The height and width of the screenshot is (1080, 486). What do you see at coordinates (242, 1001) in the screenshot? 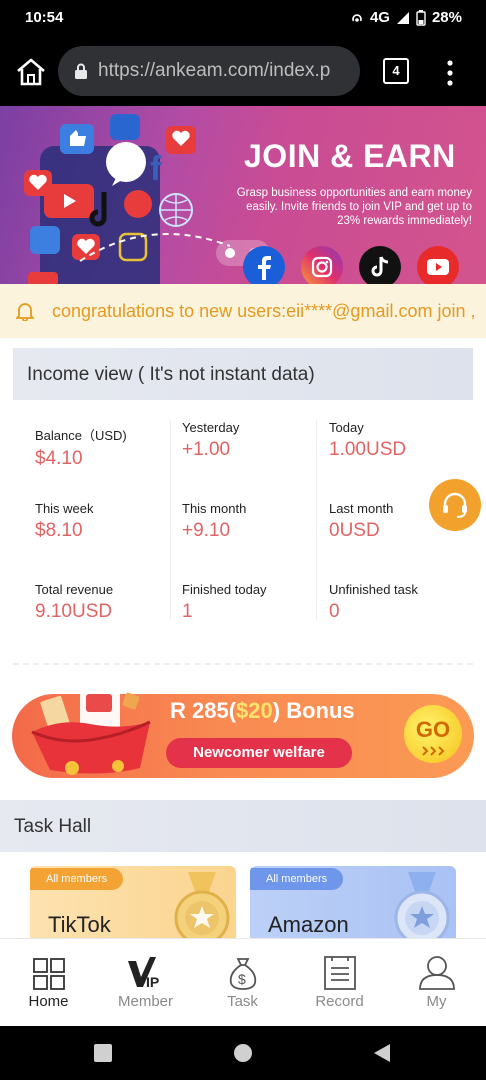
I see `nav-label: Task` at bounding box center [242, 1001].